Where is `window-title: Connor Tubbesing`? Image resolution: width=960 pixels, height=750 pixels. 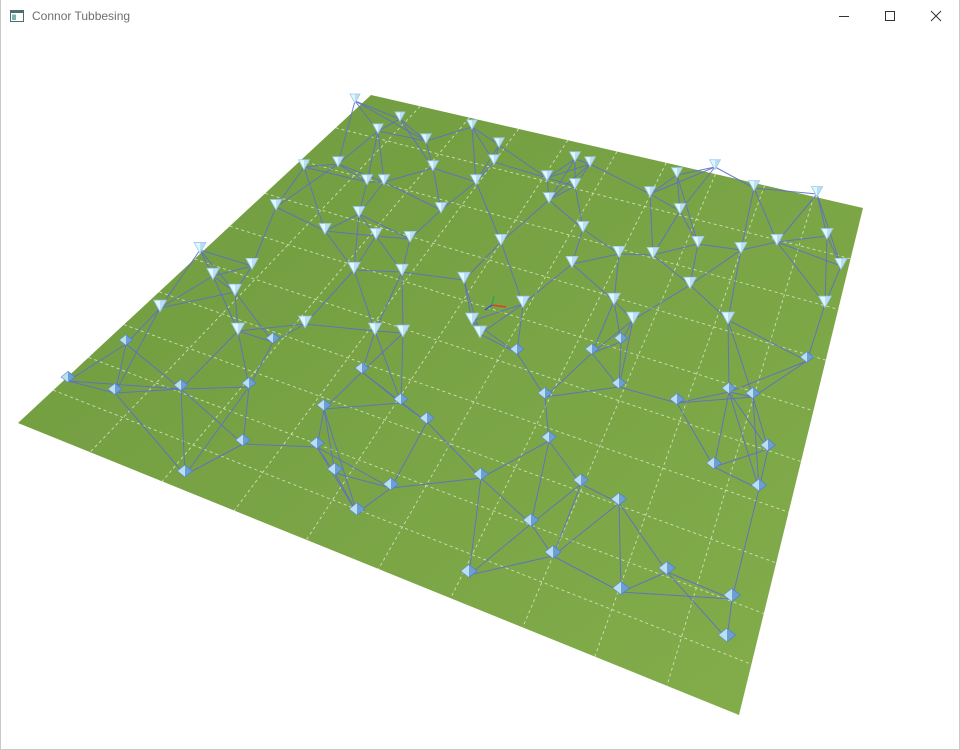
window-title: Connor Tubbesing is located at coordinates (81, 15).